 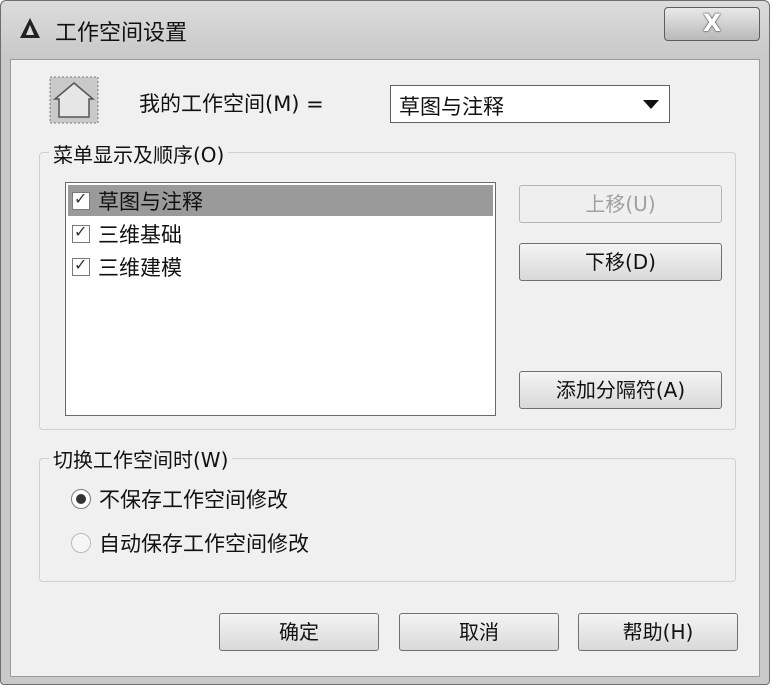 I want to click on auto-save-radio-label: 自动保存工作空间修改, so click(x=204, y=543).